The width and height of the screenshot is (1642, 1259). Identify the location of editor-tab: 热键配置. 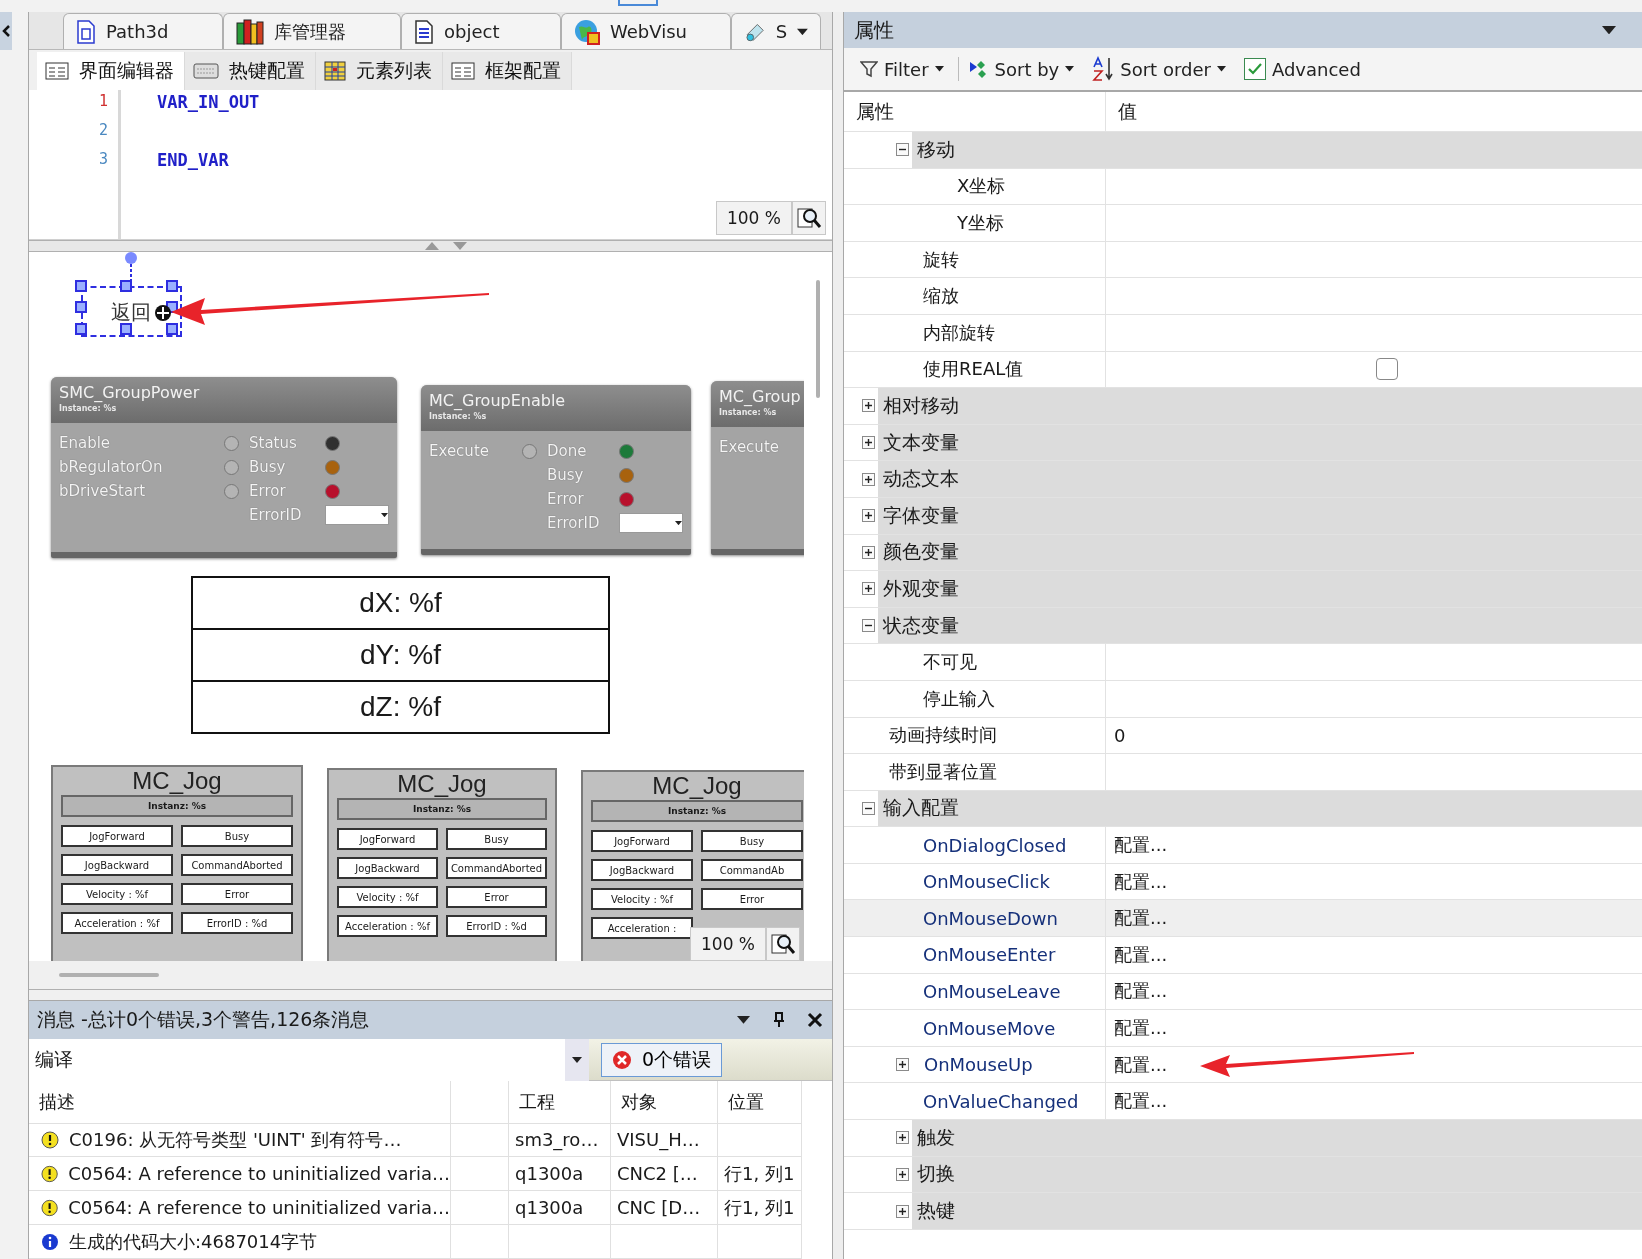
(250, 71).